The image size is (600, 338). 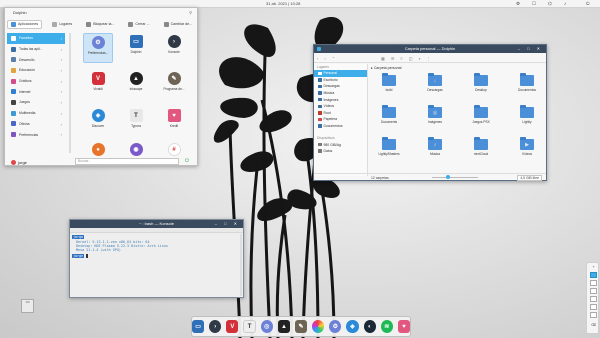 I want to click on dolphin-icon: ▭, so click(x=198, y=326).